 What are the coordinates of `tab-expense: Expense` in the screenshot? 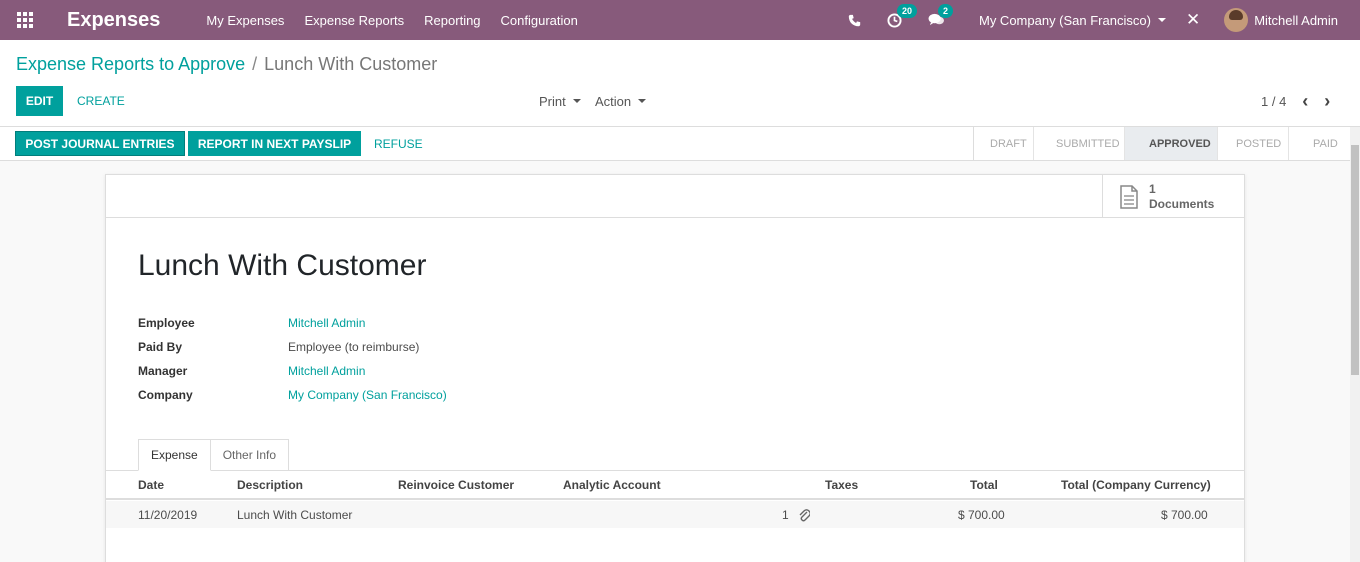 It's located at (174, 455).